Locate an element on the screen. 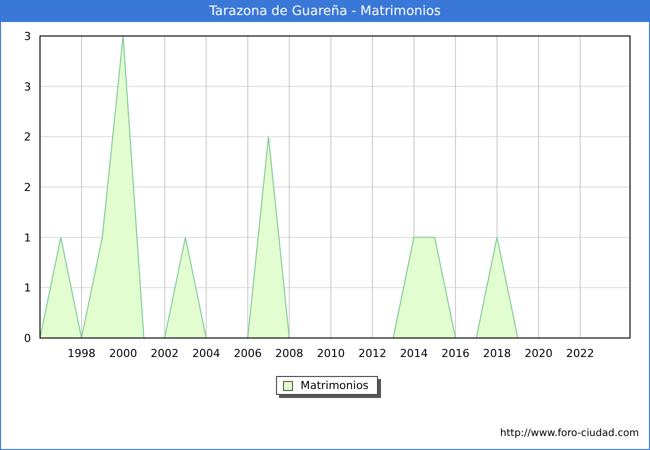  axis-tick-label: 2022 is located at coordinates (580, 353).